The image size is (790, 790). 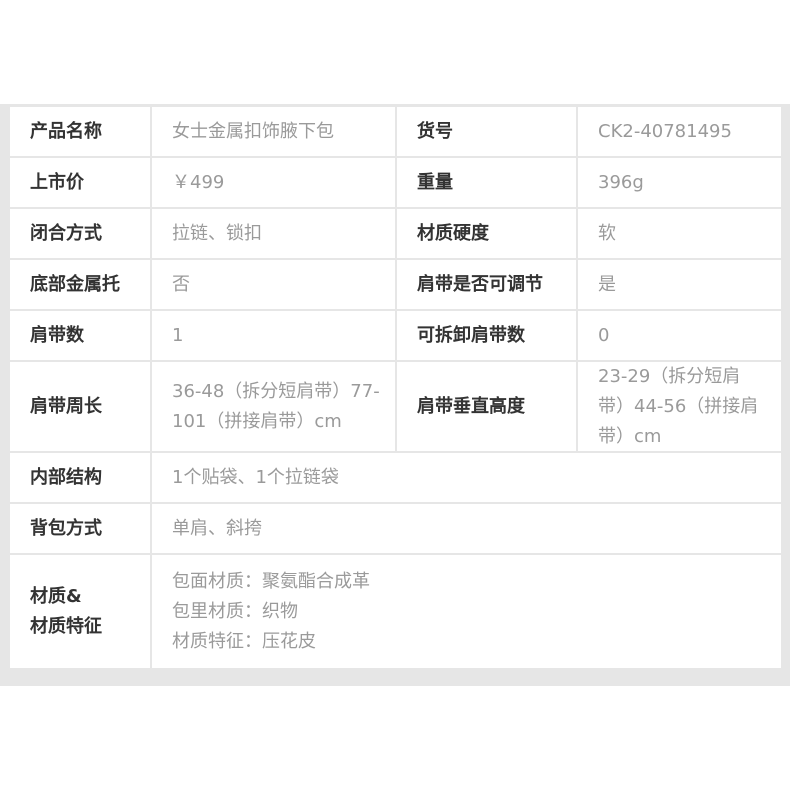 What do you see at coordinates (466, 528) in the screenshot?
I see `value-carry-style: 单肩、斜挎` at bounding box center [466, 528].